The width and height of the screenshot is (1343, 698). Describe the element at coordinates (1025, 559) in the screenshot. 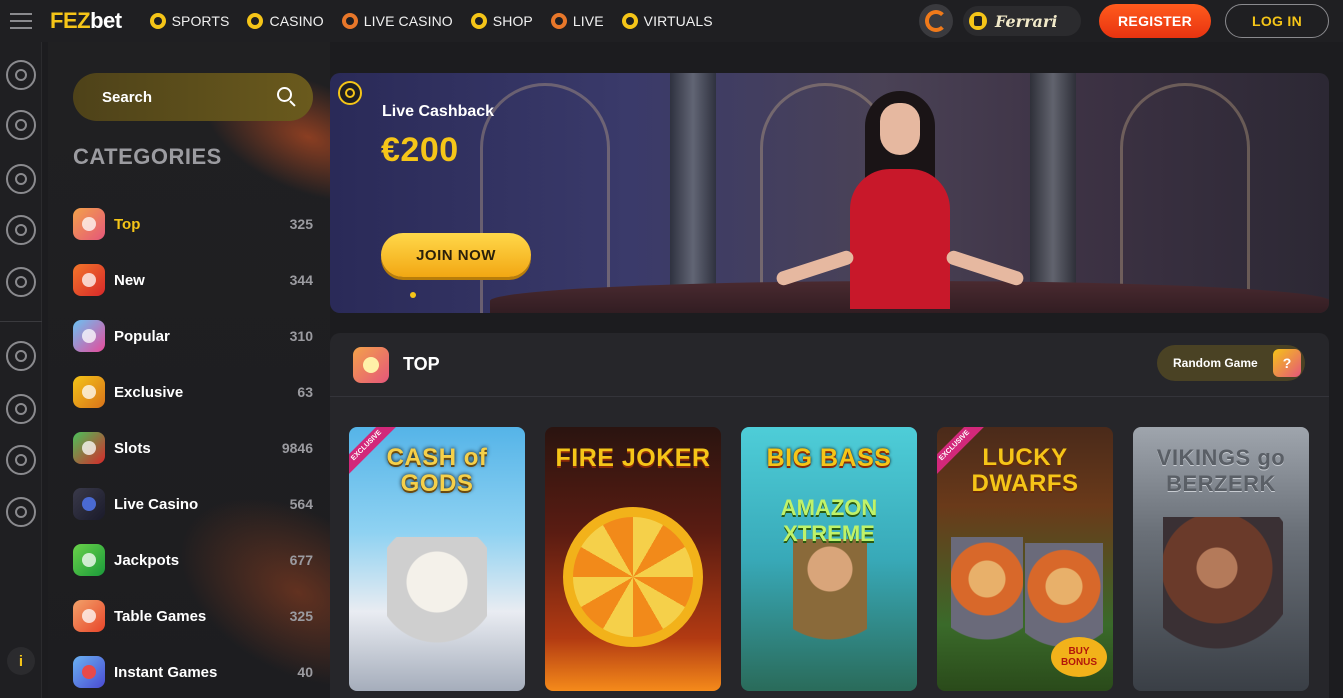

I see `game-card-lucky-dwarfs: EXCLUSIVE LUCKY DWARFS BUY BONUS` at that location.